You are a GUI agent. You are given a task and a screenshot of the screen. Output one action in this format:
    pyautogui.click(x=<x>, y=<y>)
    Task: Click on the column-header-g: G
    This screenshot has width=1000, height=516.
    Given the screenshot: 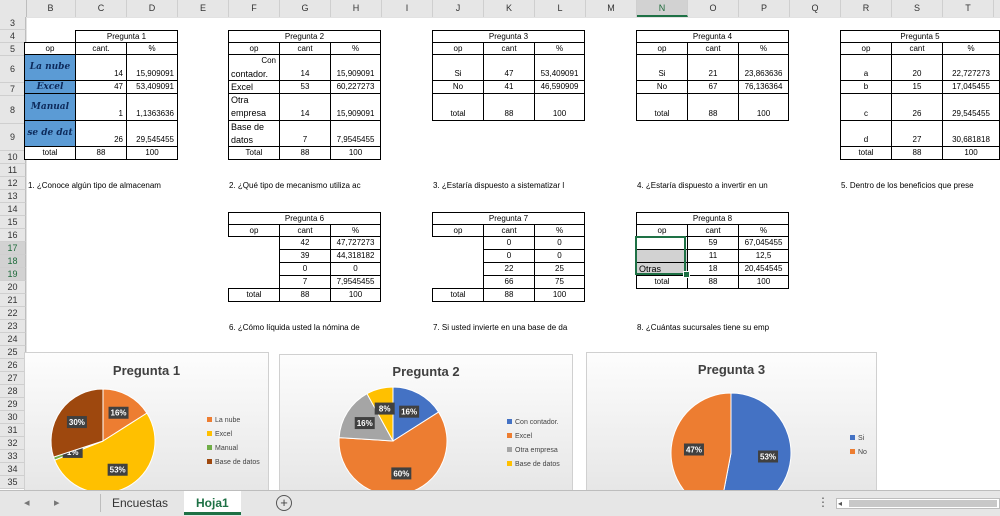 What is the action you would take?
    pyautogui.click(x=305, y=8)
    